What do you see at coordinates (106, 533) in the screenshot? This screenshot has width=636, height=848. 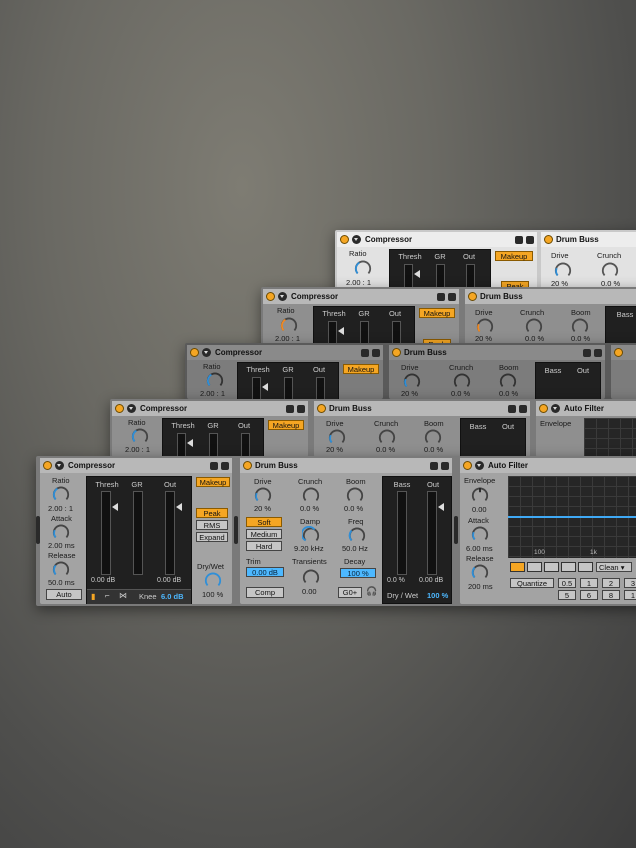 I see `thresh-meter` at bounding box center [106, 533].